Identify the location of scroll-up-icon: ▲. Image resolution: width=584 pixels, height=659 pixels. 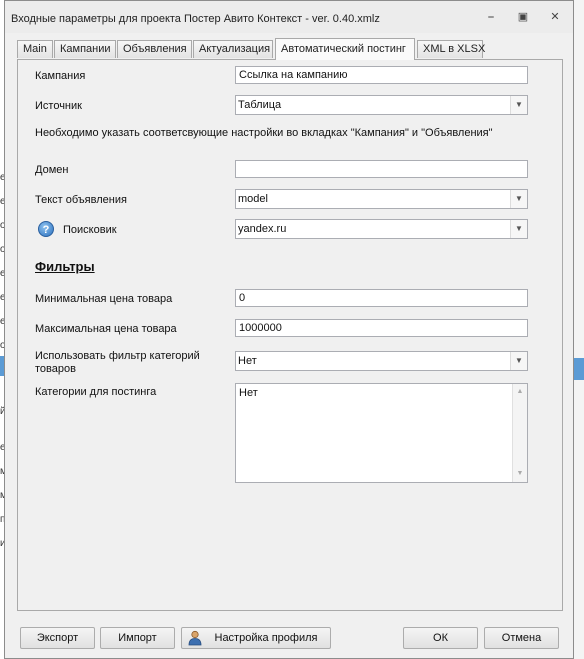
(520, 392).